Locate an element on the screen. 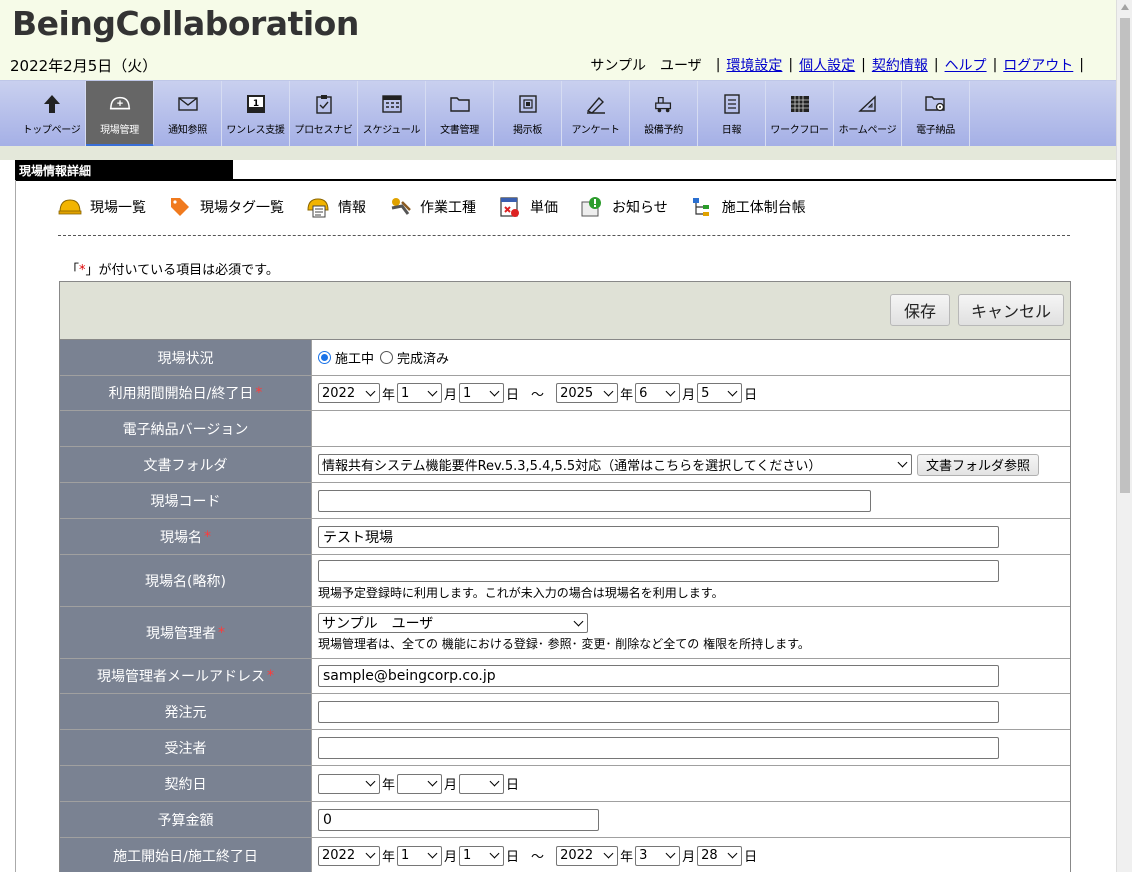  tree-icon is located at coordinates (702, 207).